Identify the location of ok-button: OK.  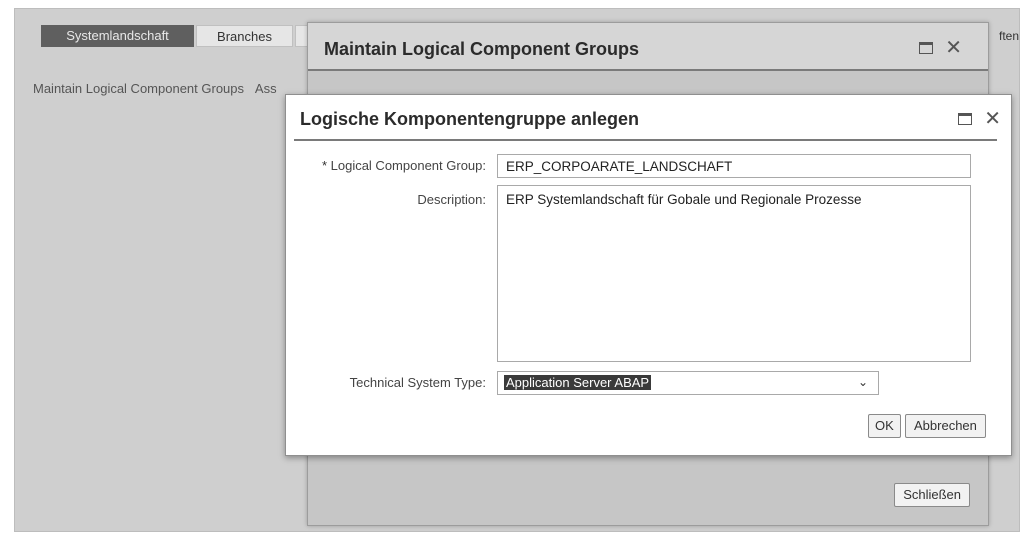
(884, 426).